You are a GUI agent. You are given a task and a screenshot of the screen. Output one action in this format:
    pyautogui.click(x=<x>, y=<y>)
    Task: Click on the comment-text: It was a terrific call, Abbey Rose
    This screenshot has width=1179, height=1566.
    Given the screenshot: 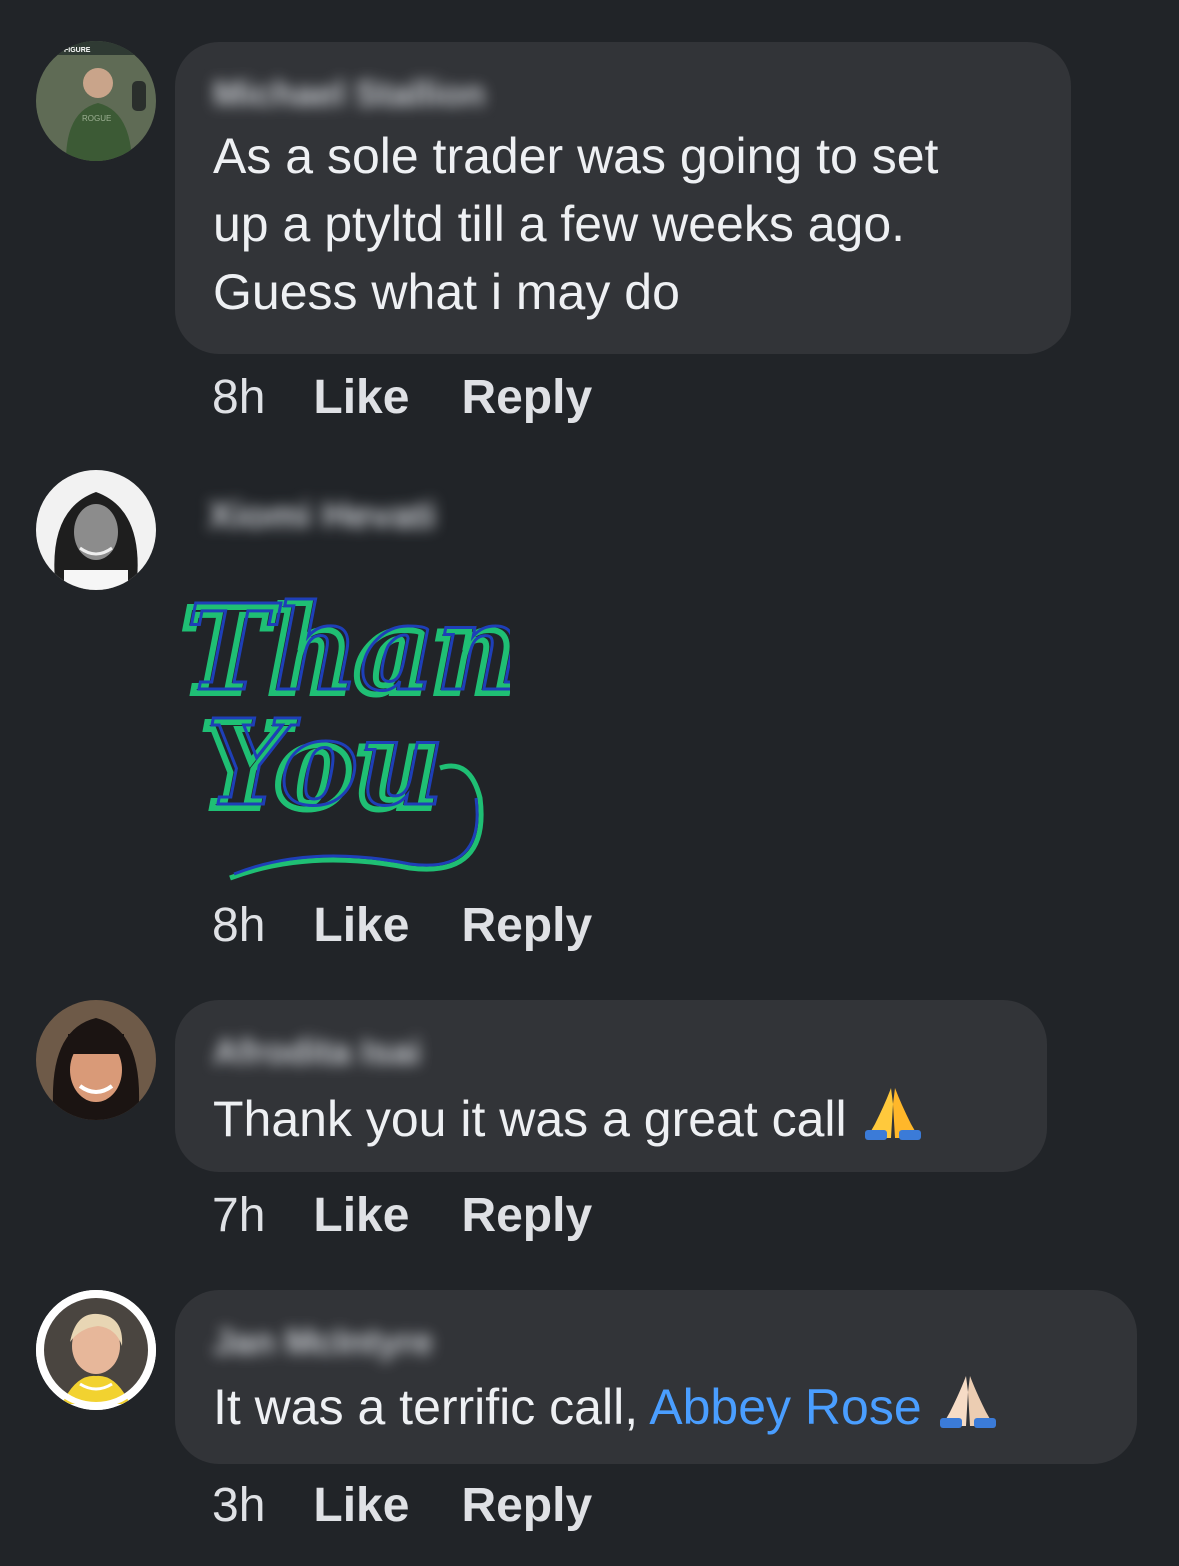 What is the action you would take?
    pyautogui.click(x=656, y=1409)
    